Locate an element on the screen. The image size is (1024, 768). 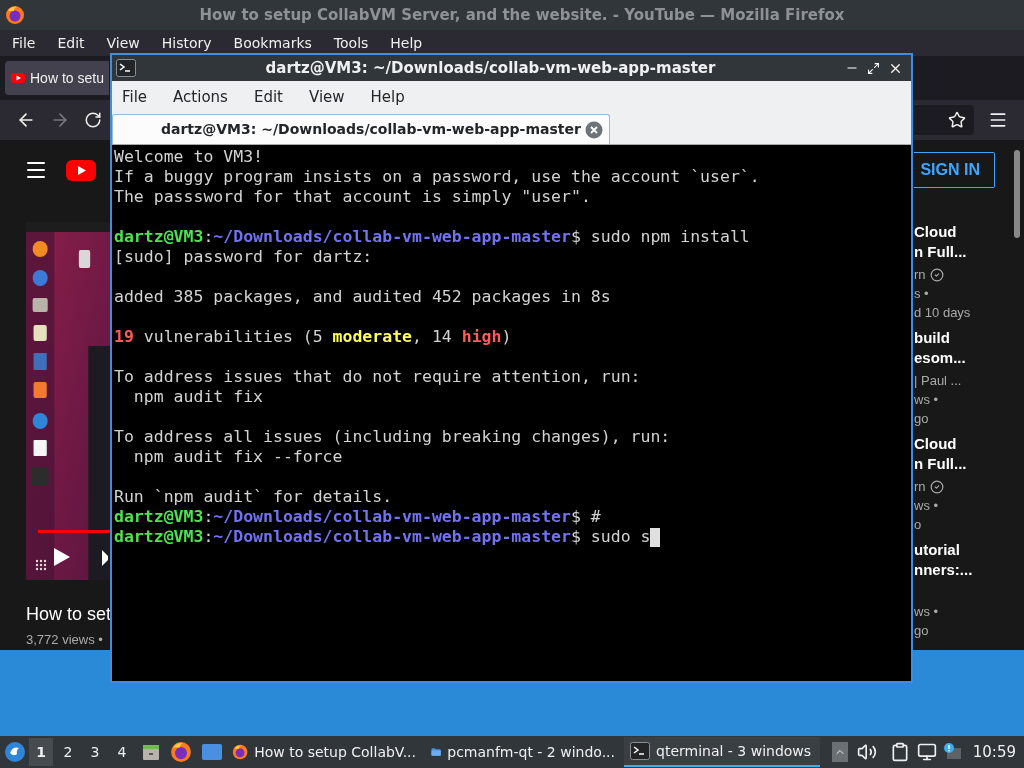
workspace-button: 4 is located at coordinates (122, 752).